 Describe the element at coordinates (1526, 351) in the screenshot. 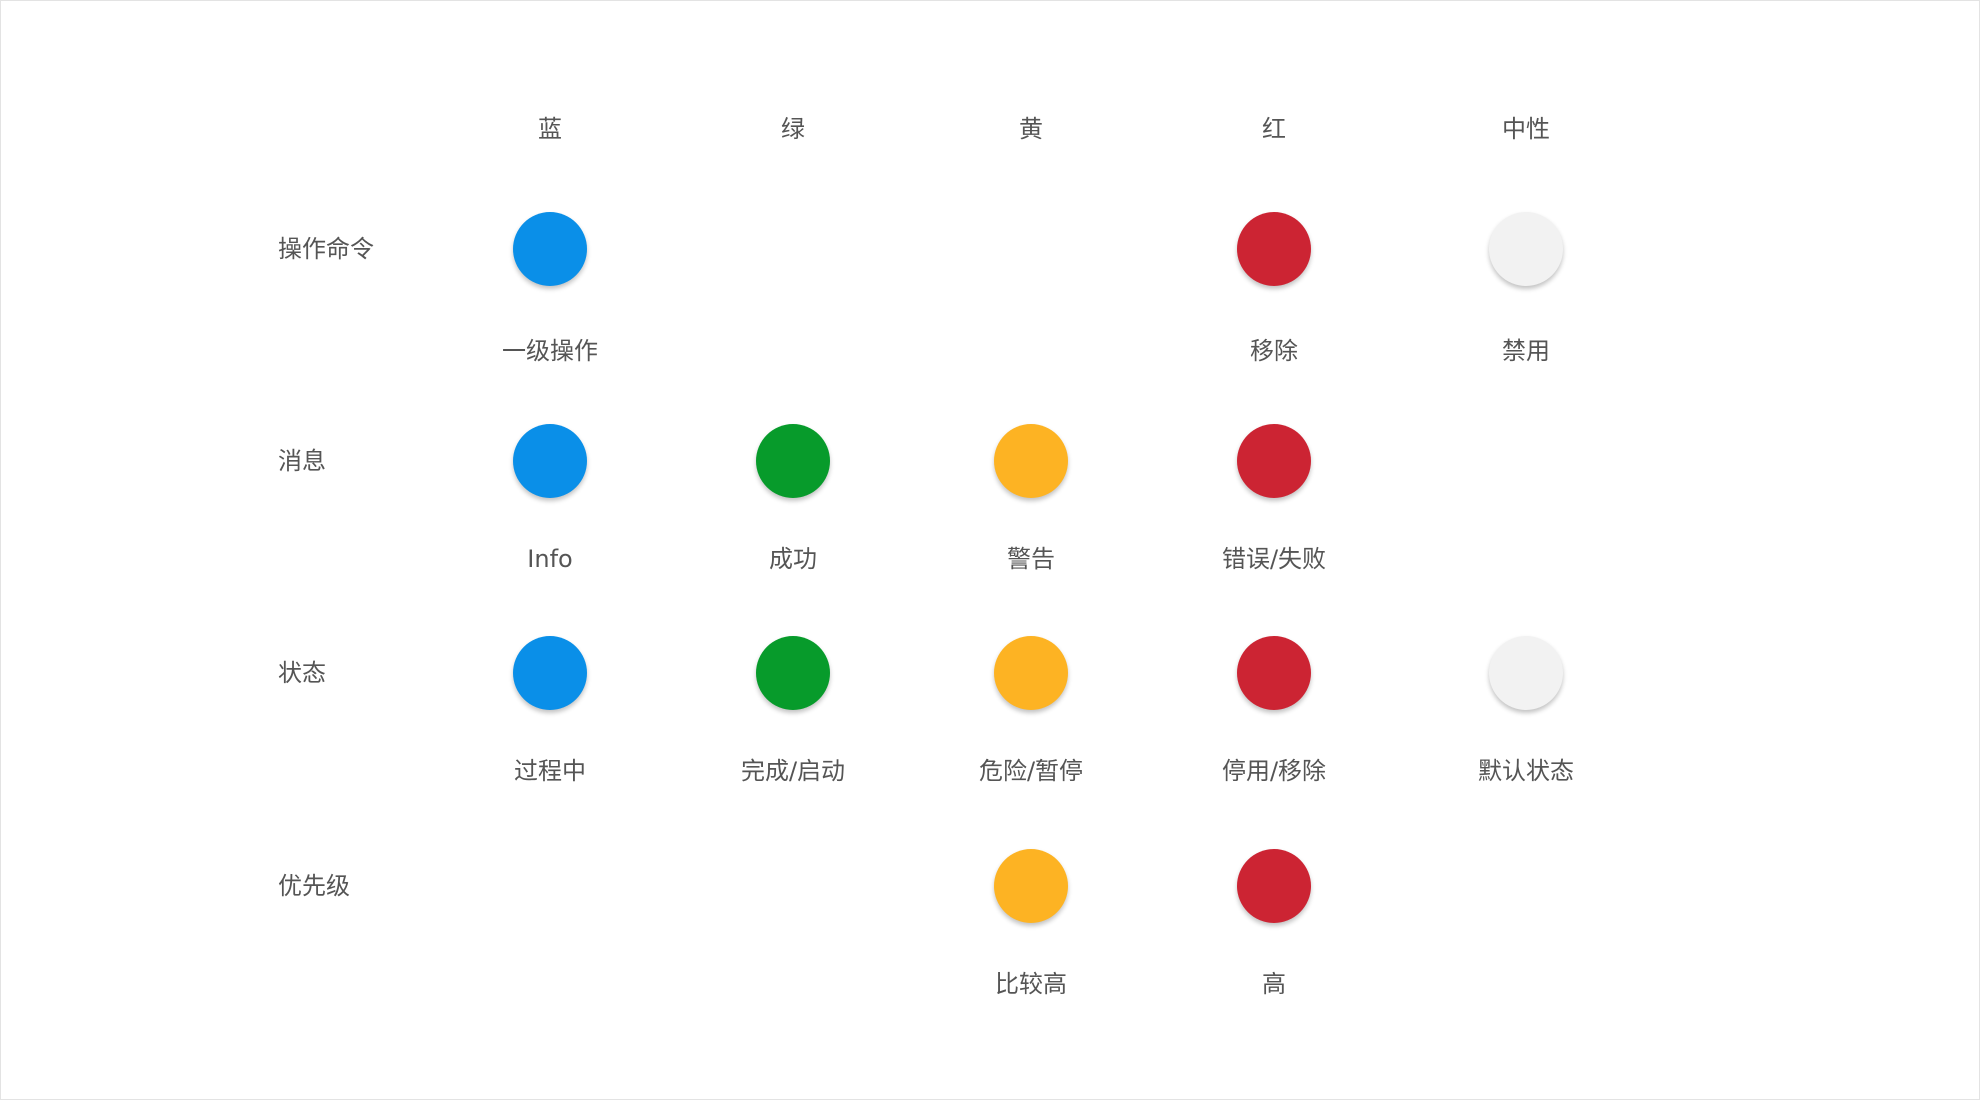

I see `swatch-label: 禁用` at that location.